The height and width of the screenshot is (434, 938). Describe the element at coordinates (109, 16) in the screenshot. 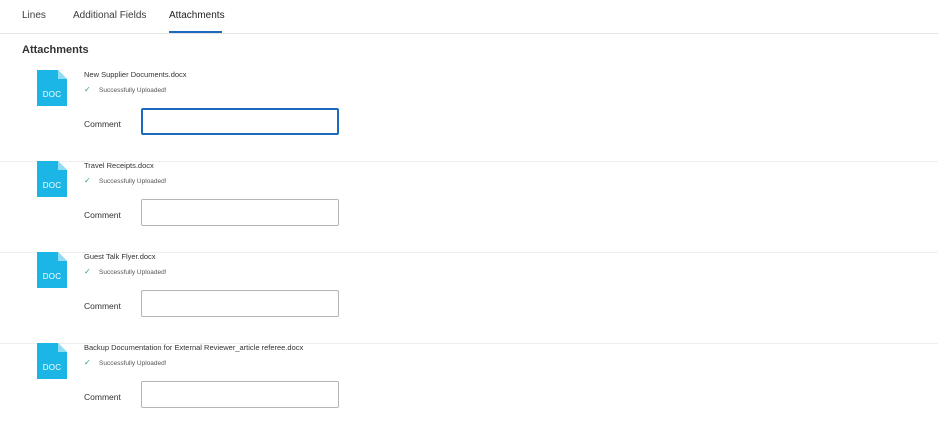

I see `tab-additional-fields: Additional Fields` at that location.